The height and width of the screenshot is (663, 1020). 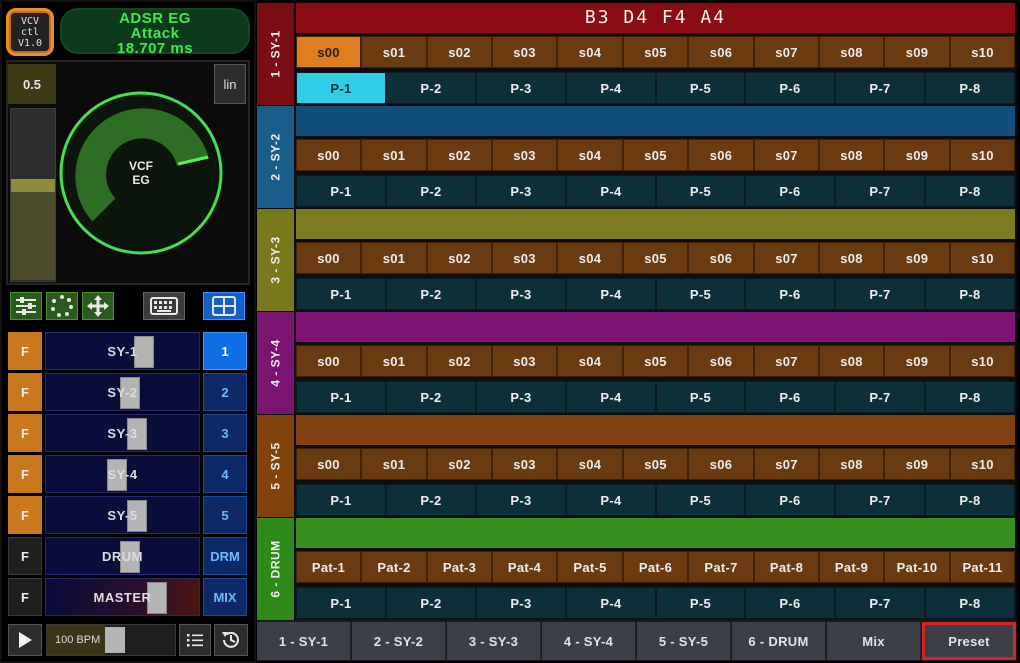 I want to click on pattern-cell: P-4, so click(x=611, y=191).